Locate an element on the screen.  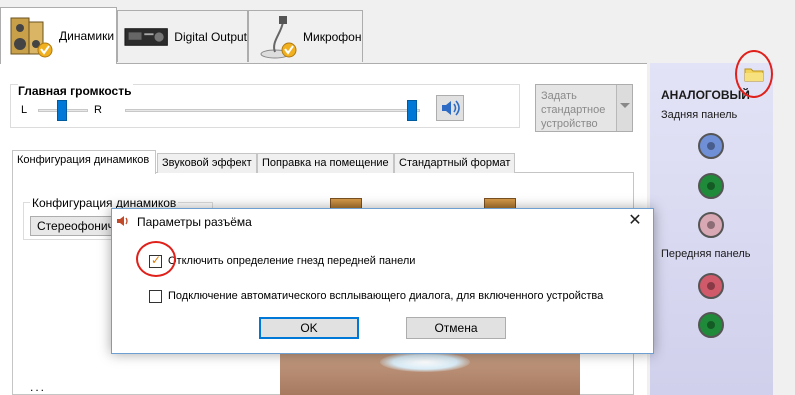
close-icon: ✕ is located at coordinates (635, 221).